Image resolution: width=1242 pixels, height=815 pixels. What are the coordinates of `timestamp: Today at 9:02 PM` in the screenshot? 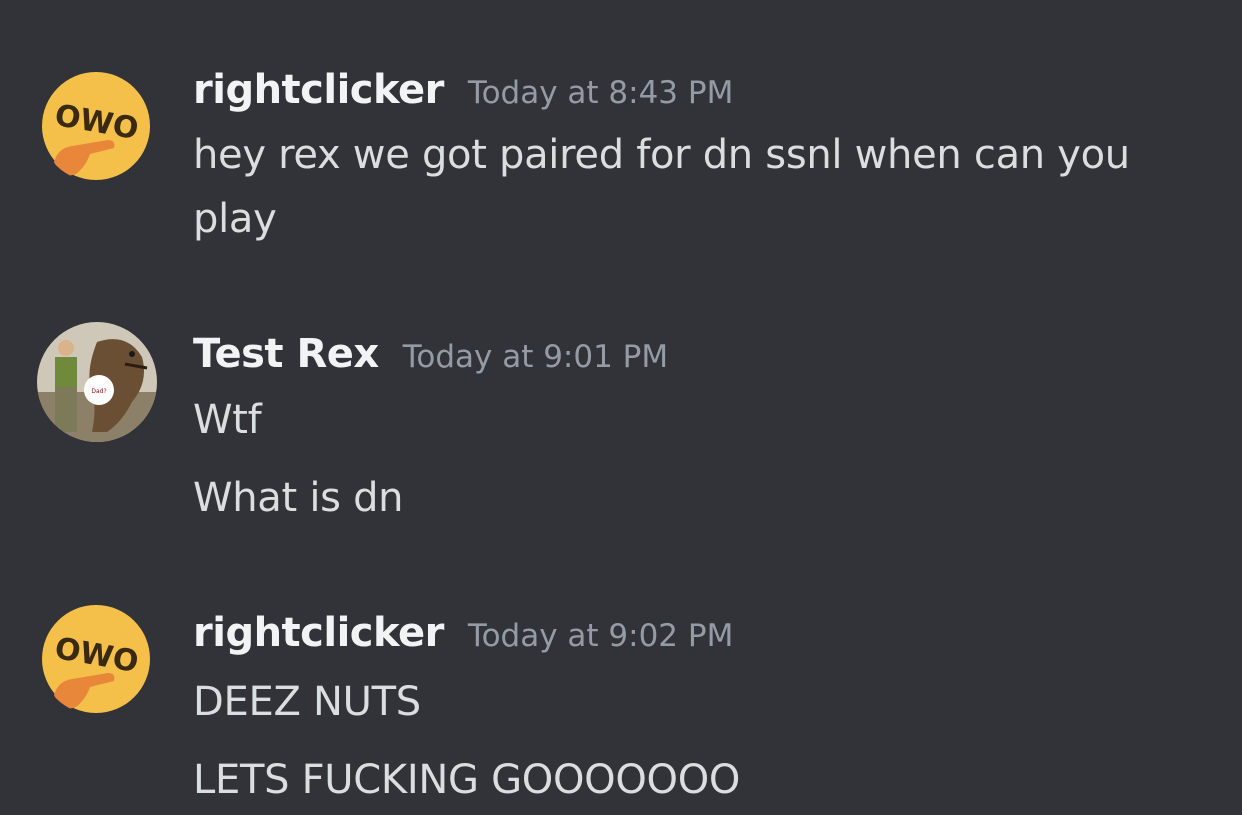 It's located at (600, 636).